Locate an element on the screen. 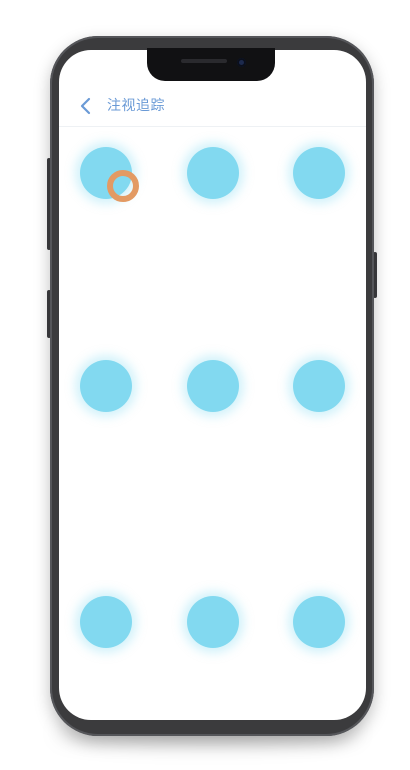  chevron-left-icon is located at coordinates (85, 106).